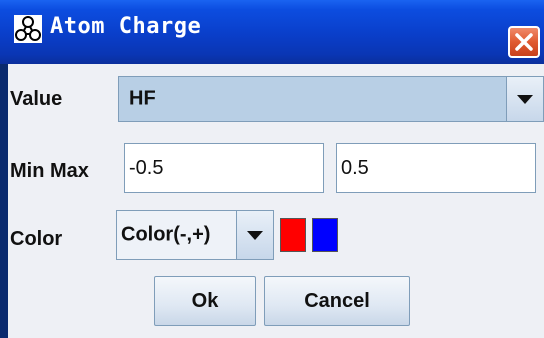  What do you see at coordinates (142, 98) in the screenshot?
I see `value-selected: HF` at bounding box center [142, 98].